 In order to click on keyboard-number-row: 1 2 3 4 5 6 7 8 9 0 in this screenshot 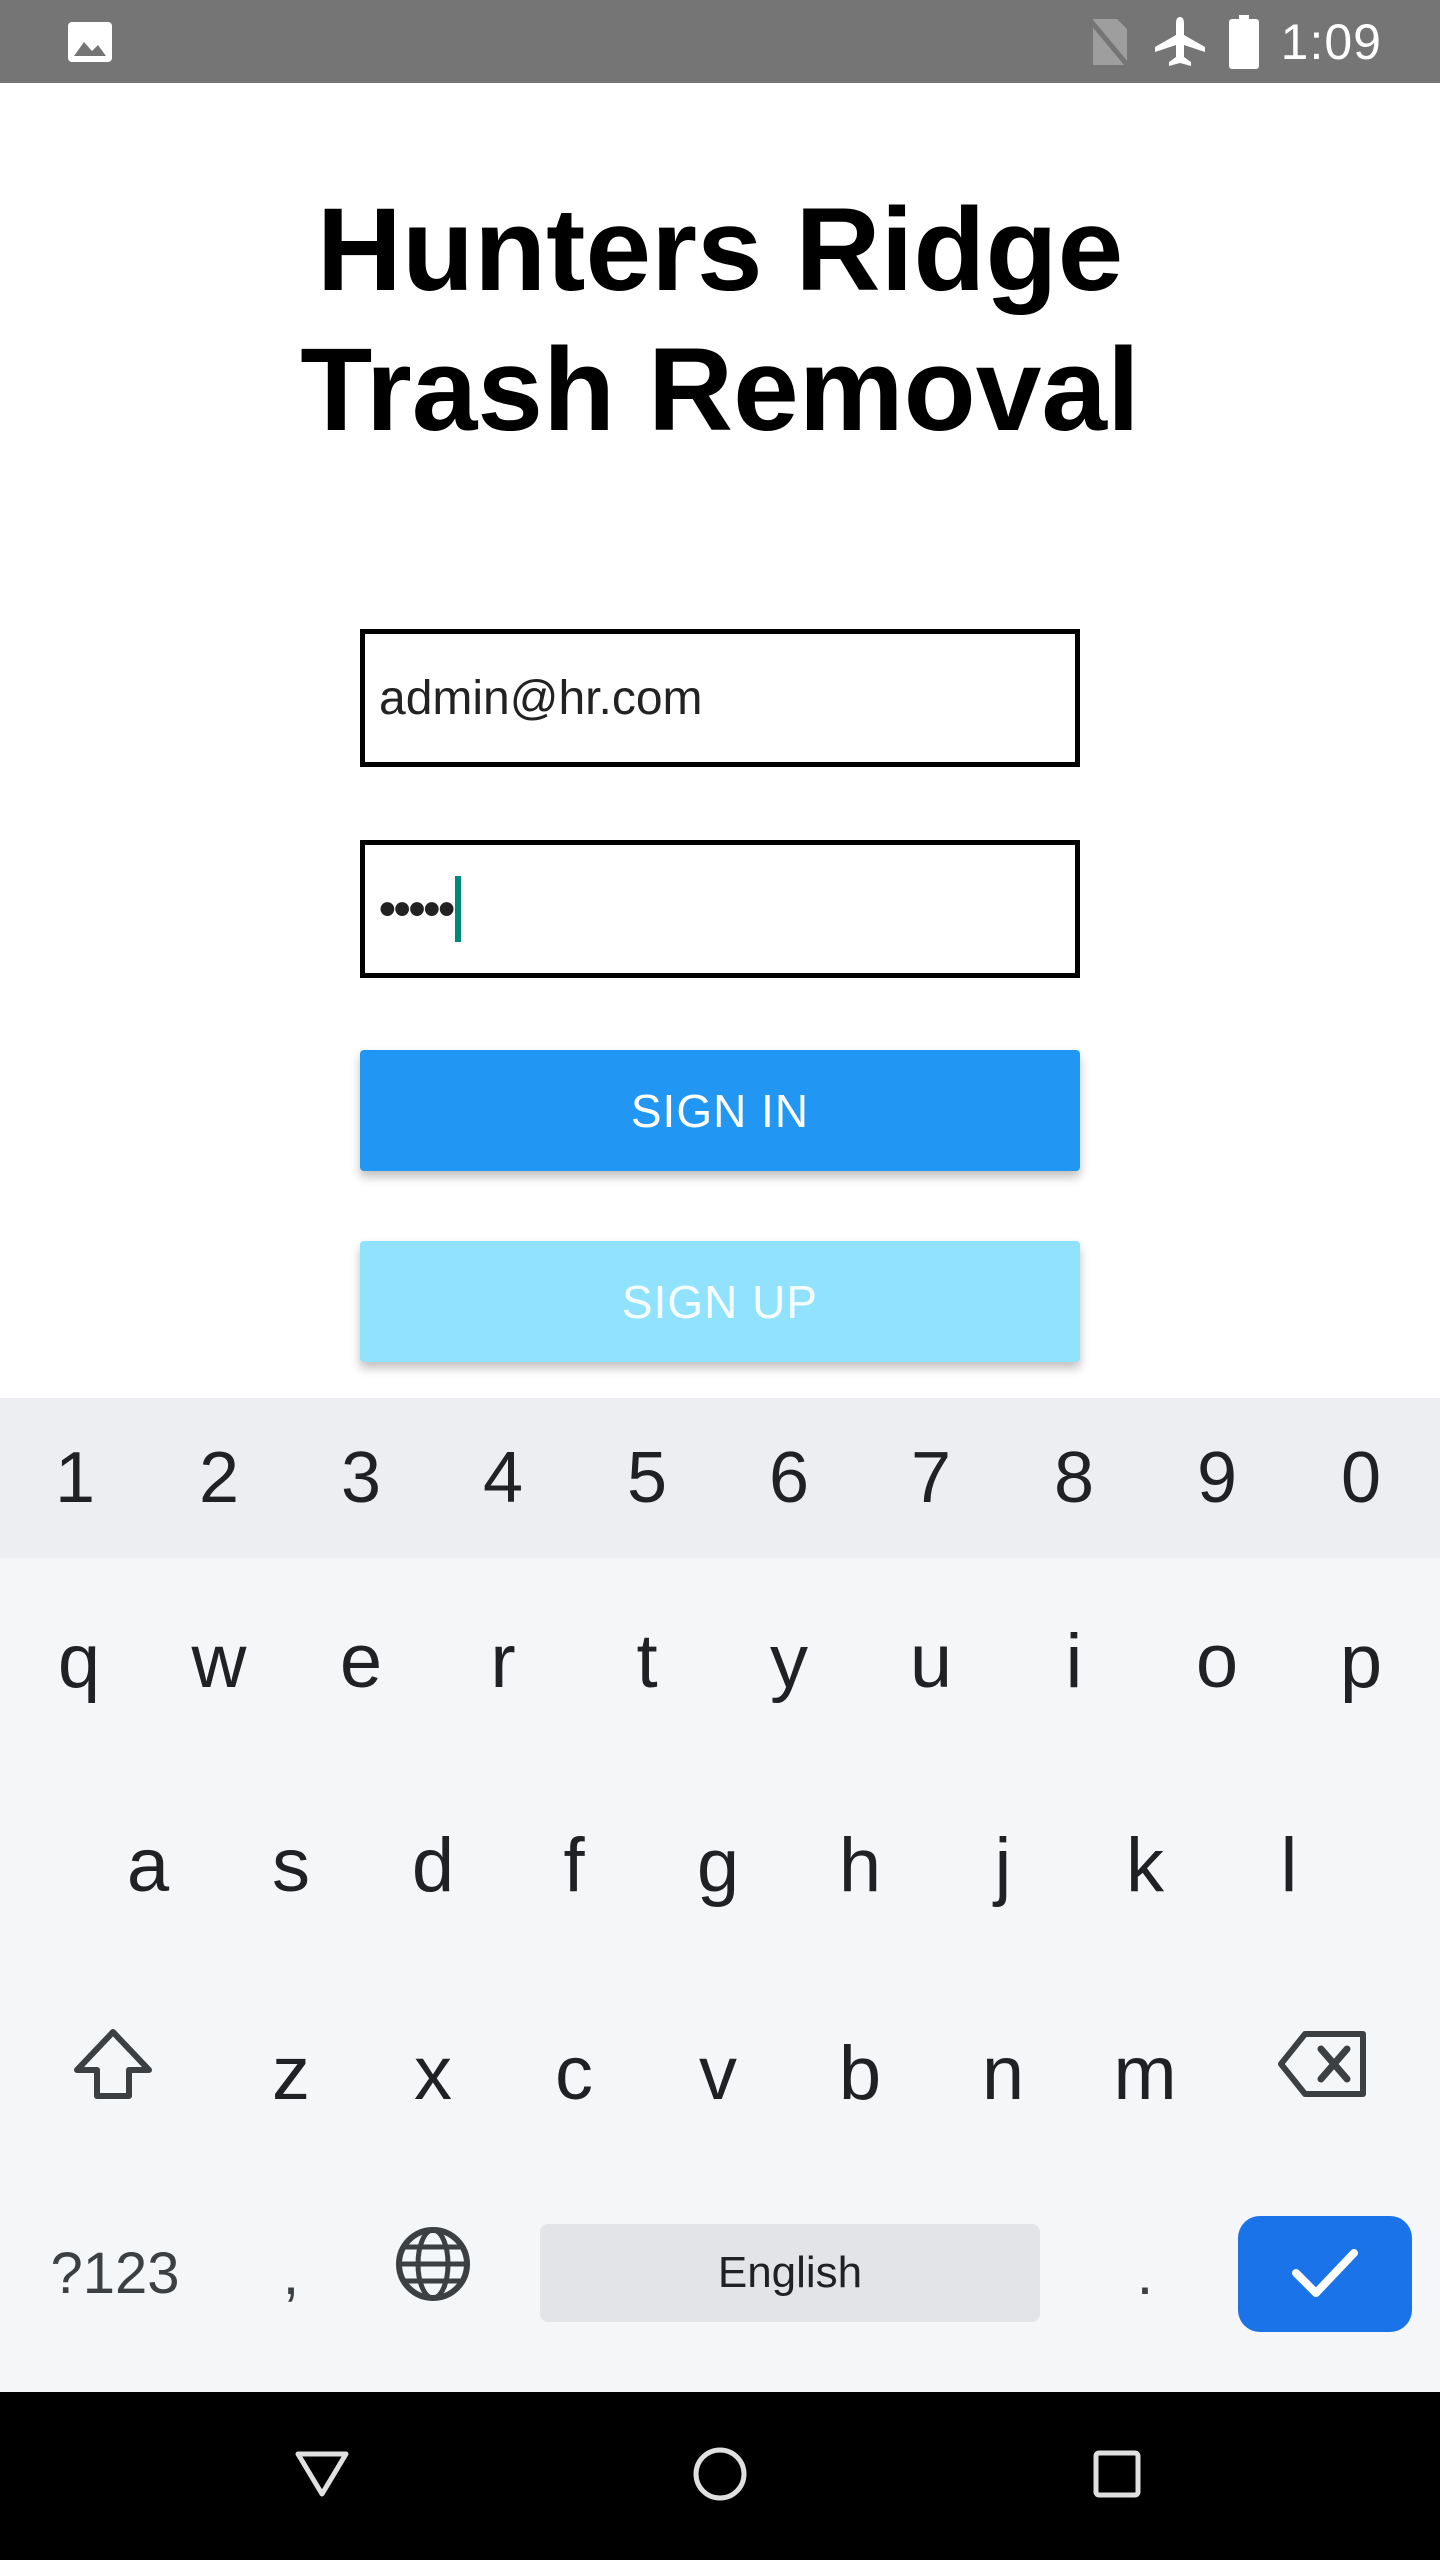, I will do `click(720, 1478)`.